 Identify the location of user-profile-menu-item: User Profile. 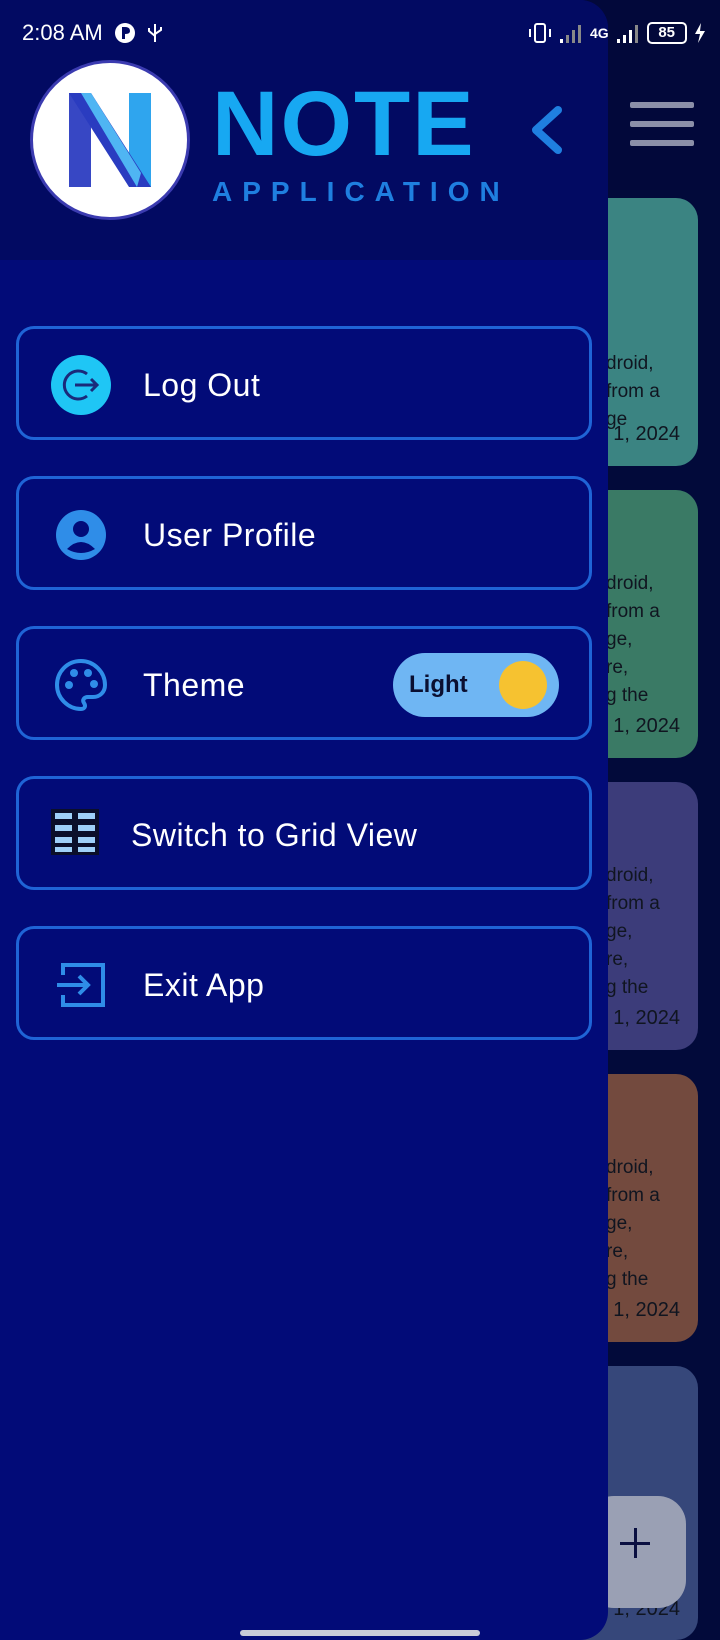
(304, 533).